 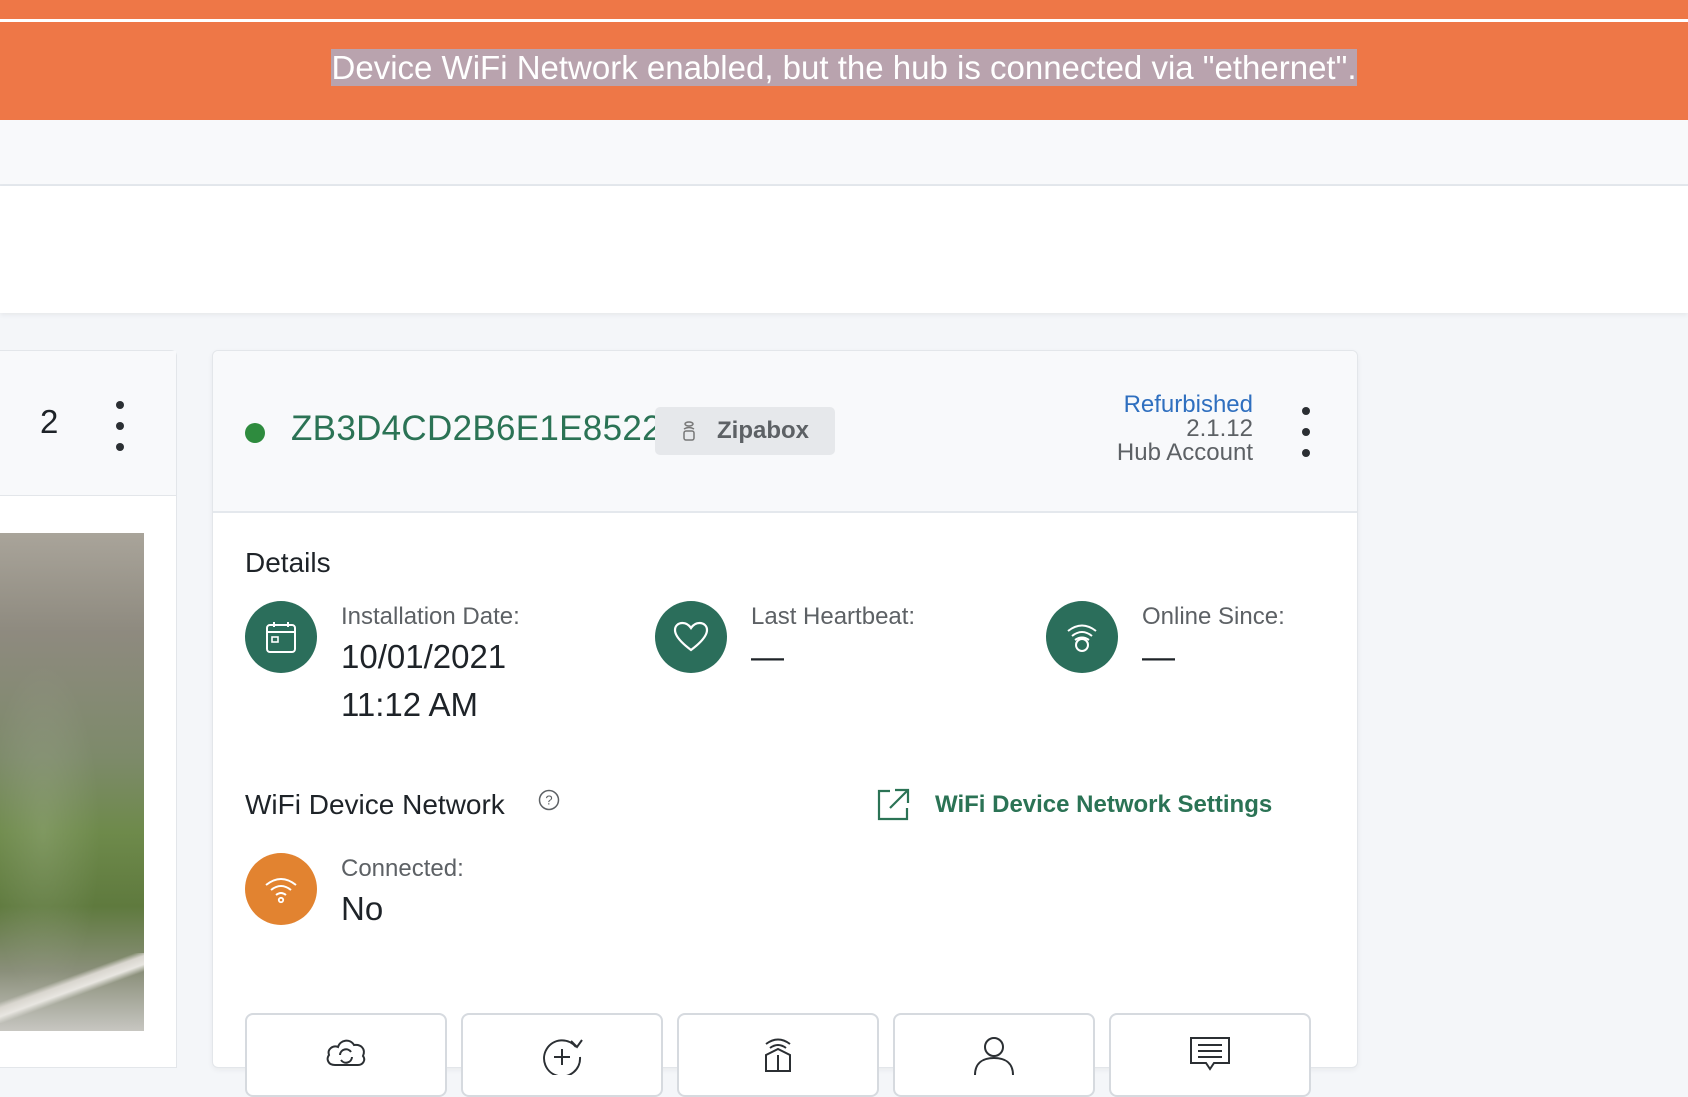 I want to click on calendar-icon, so click(x=281, y=637).